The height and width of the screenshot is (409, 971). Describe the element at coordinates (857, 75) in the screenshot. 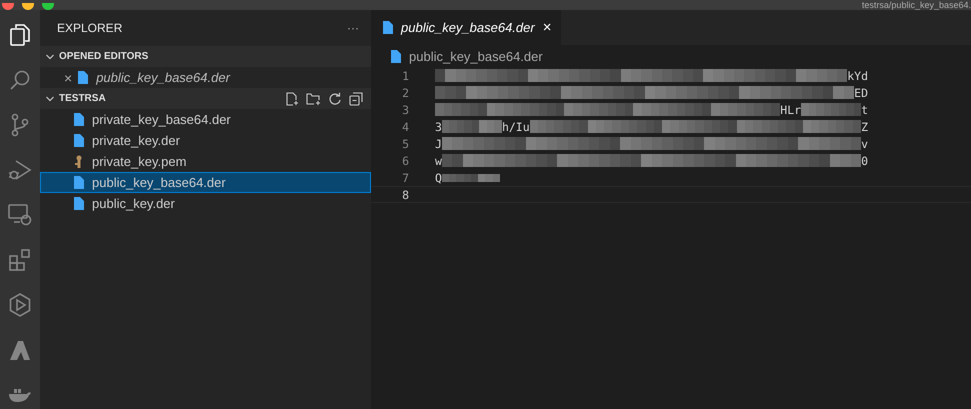

I see `code-text: kYd` at that location.